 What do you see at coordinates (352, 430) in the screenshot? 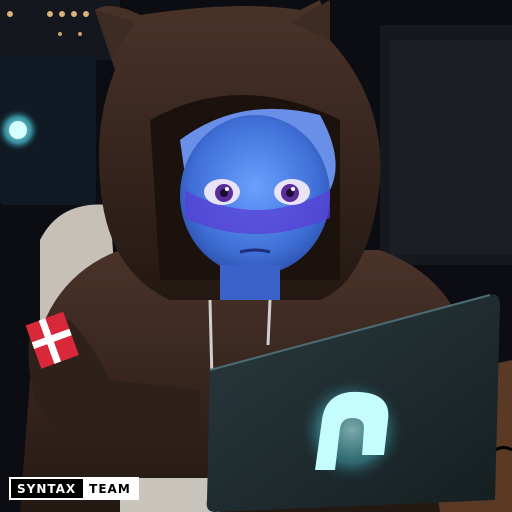
I see `laptop-logo-glow` at bounding box center [352, 430].